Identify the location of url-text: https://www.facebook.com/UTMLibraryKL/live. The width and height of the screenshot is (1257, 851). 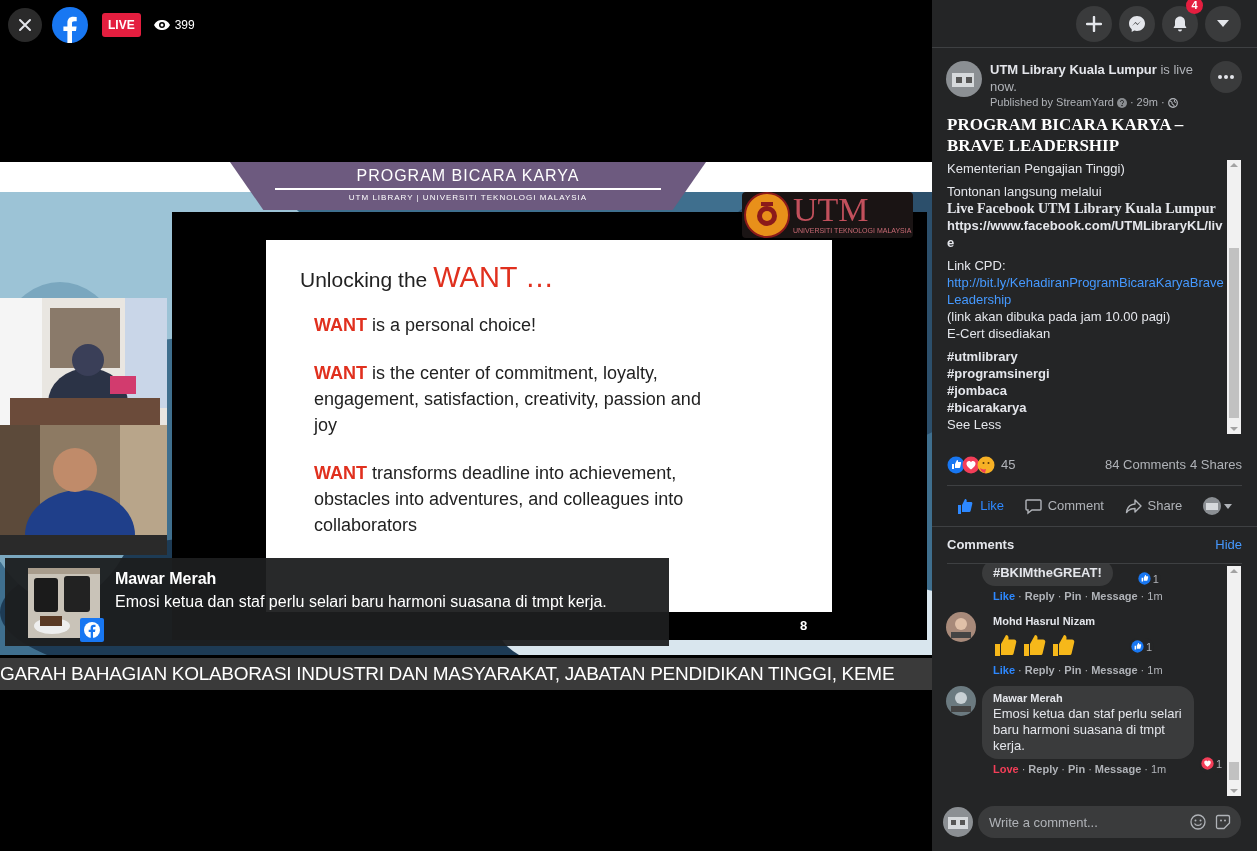
(1085, 234).